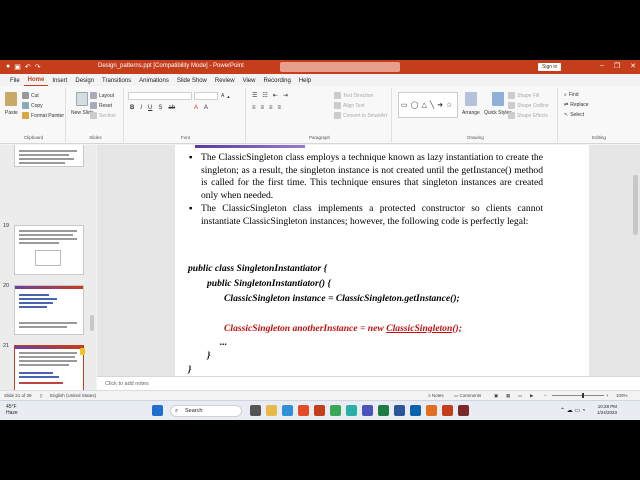 Image resolution: width=640 pixels, height=480 pixels. I want to click on tab-transitions: Transitions, so click(116, 82).